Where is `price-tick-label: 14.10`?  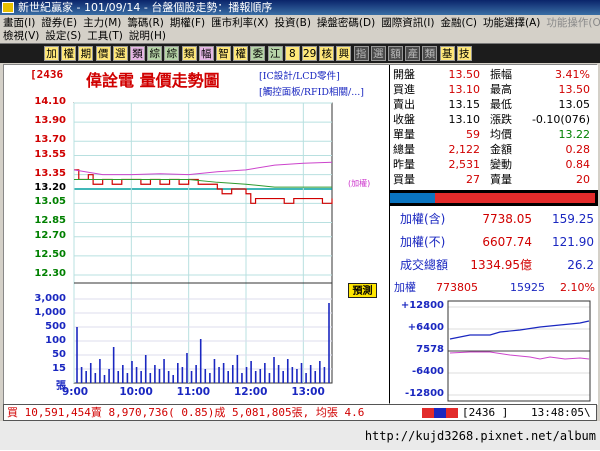
price-tick-label: 14.10 is located at coordinates (50, 101).